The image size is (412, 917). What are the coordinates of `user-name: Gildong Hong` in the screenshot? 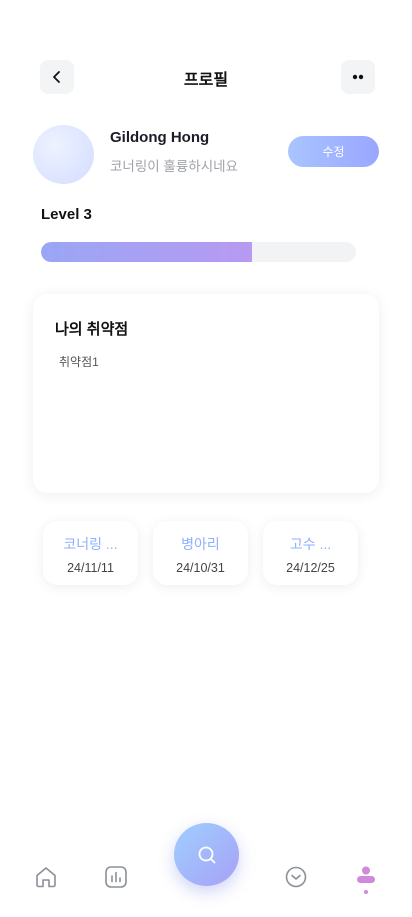 It's located at (160, 137).